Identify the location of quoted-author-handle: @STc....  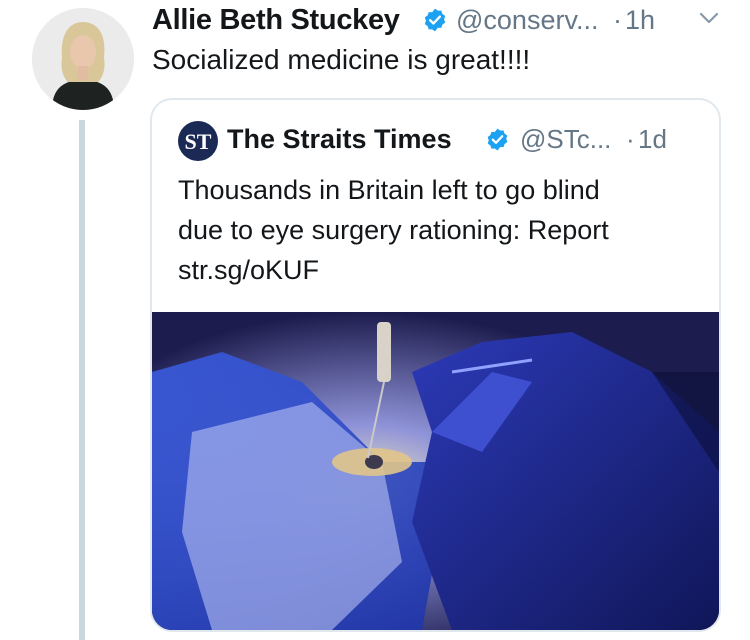
(565, 139).